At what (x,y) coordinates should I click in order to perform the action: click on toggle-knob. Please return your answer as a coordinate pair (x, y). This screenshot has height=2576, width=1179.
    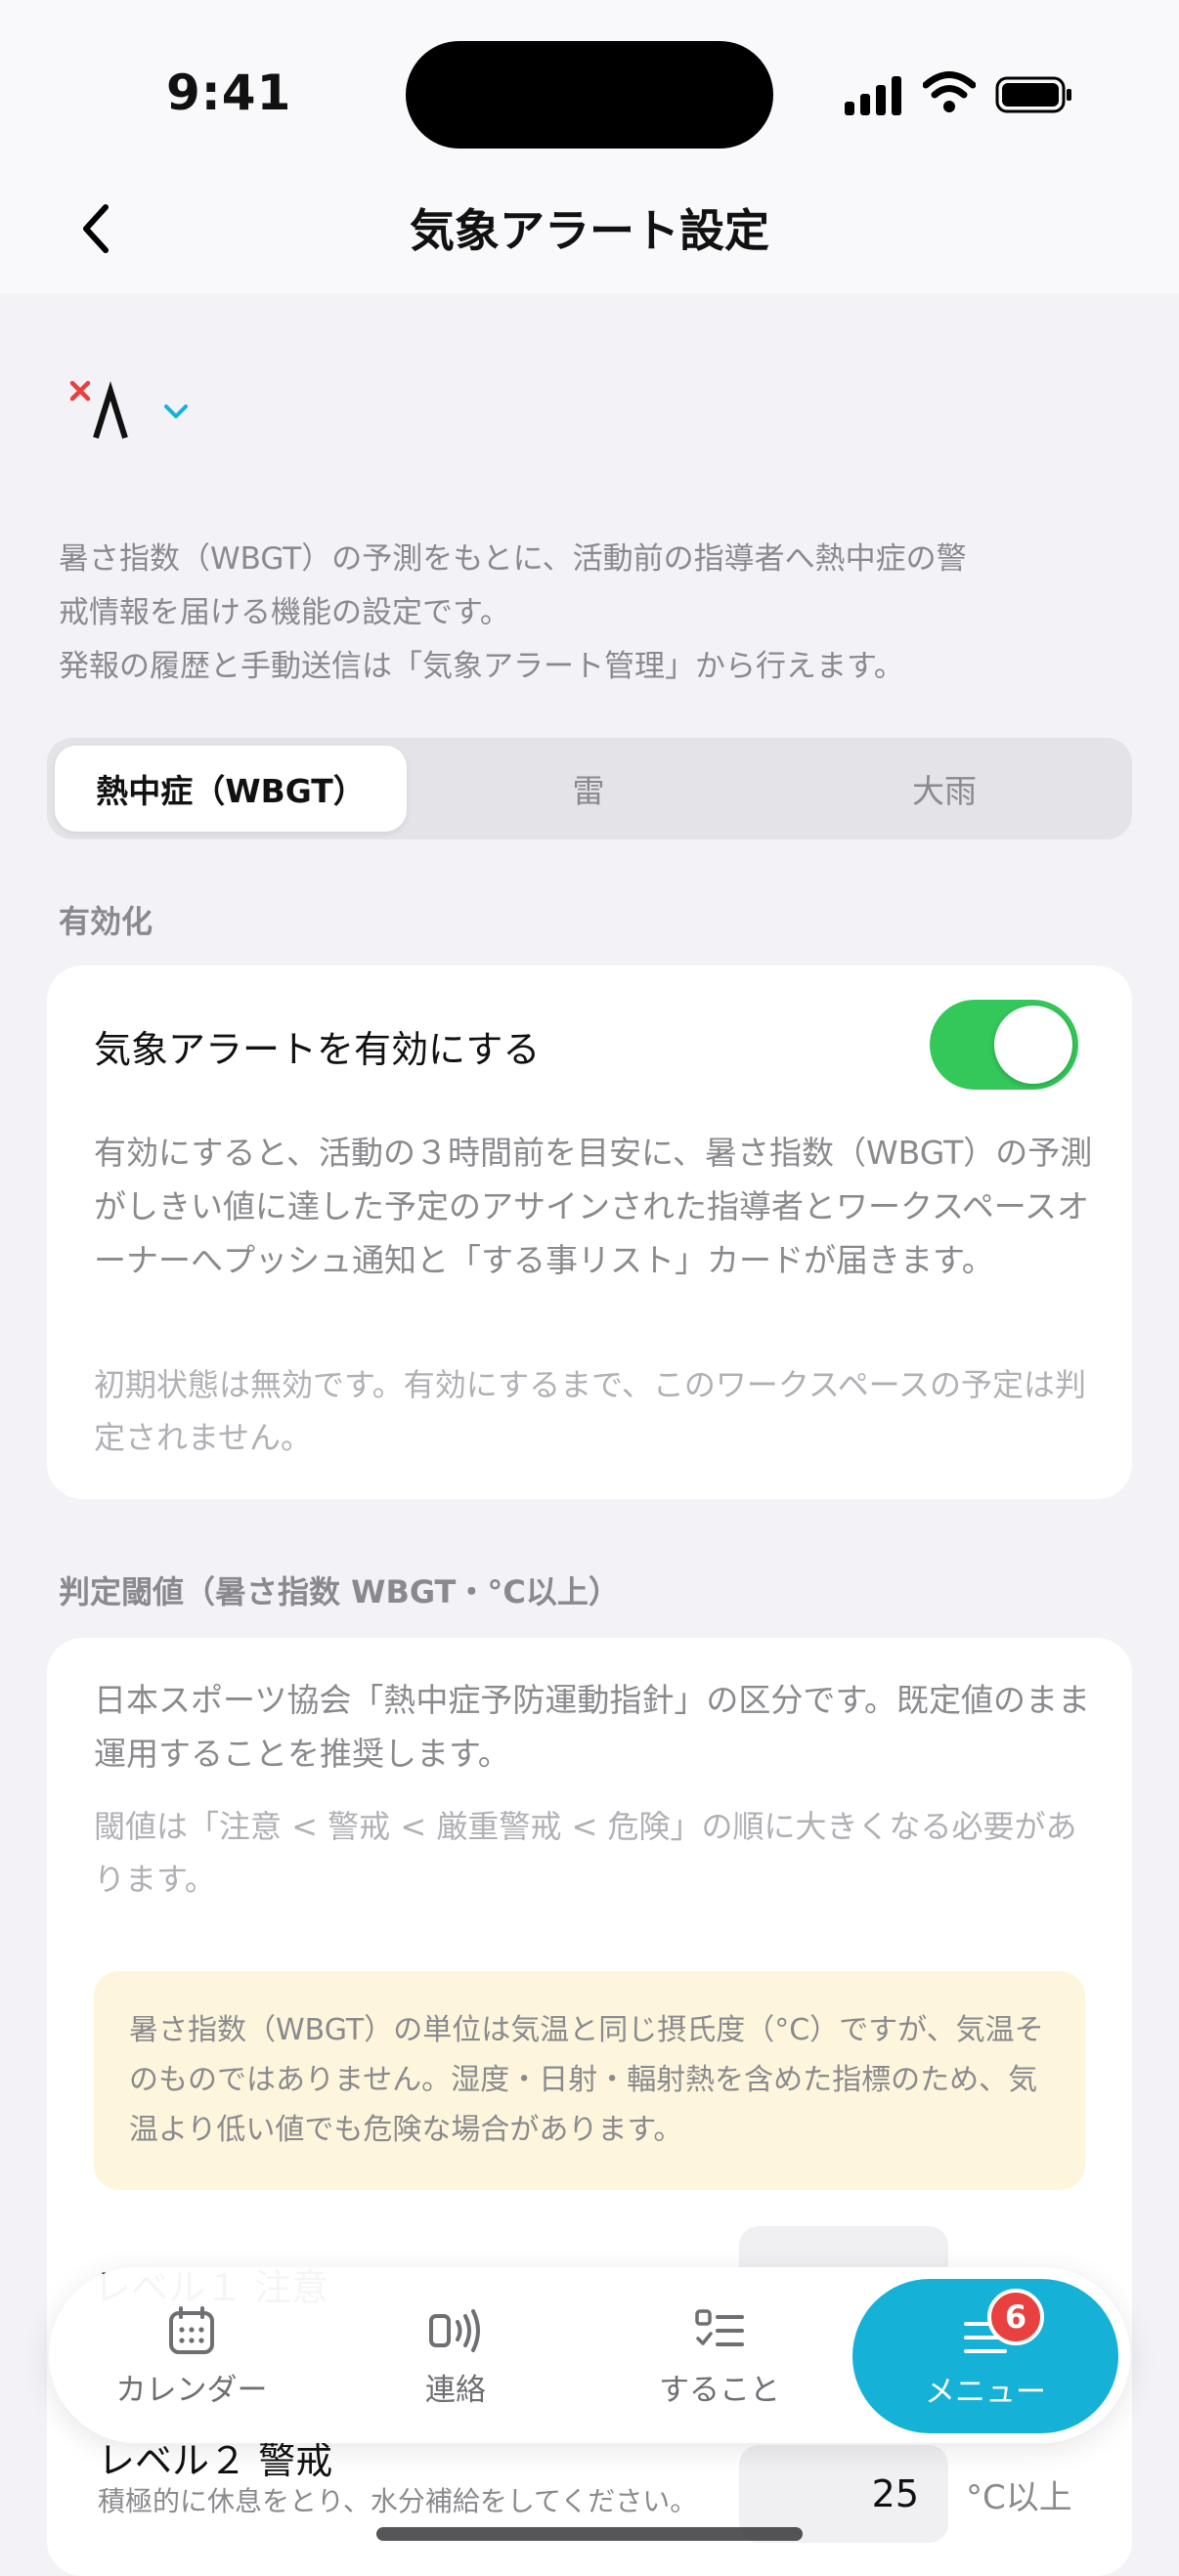
    Looking at the image, I should click on (1033, 1045).